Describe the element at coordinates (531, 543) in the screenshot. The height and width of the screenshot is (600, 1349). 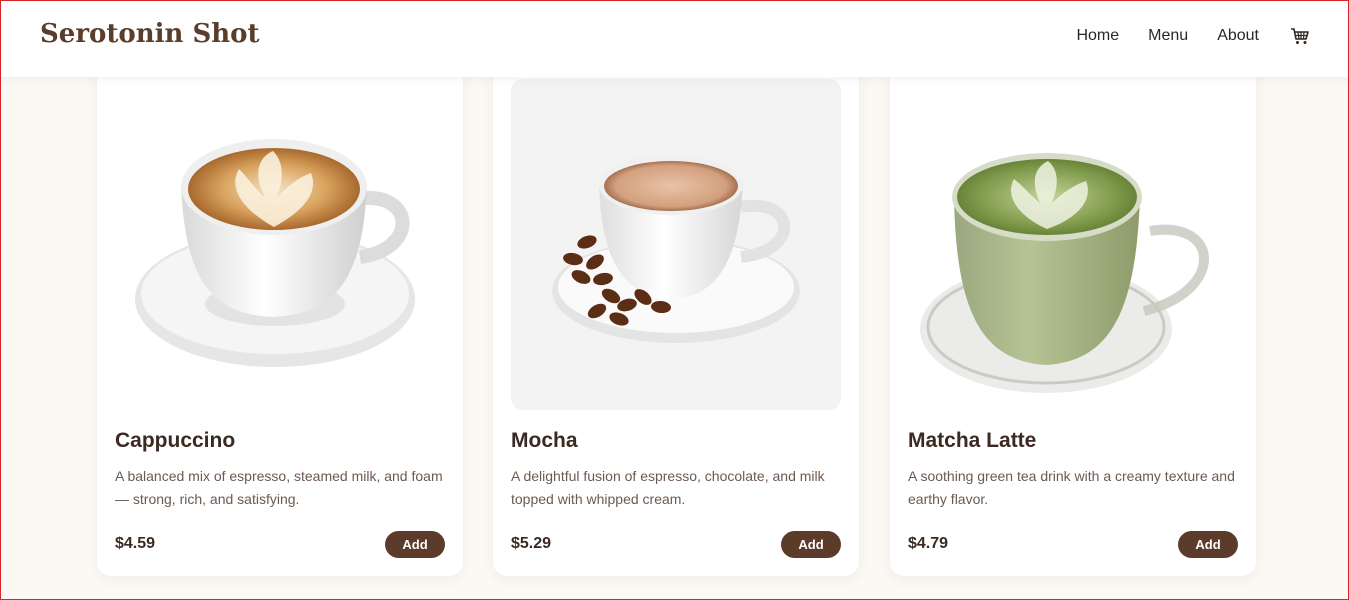
I see `product-price: $5.29` at that location.